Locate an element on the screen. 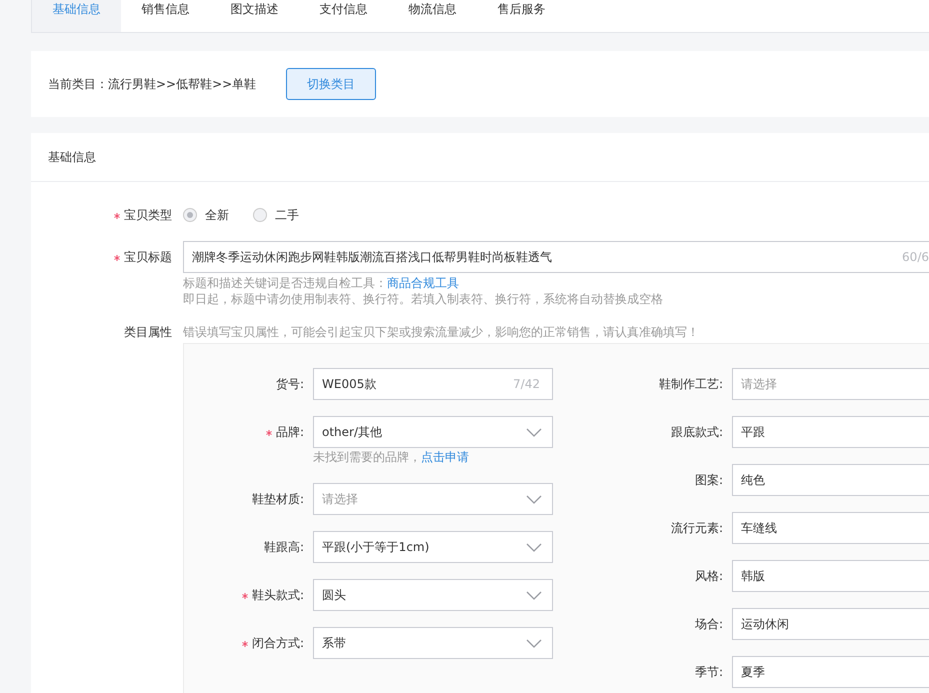 This screenshot has width=929, height=693. attribute-label: 品牌: is located at coordinates (244, 432).